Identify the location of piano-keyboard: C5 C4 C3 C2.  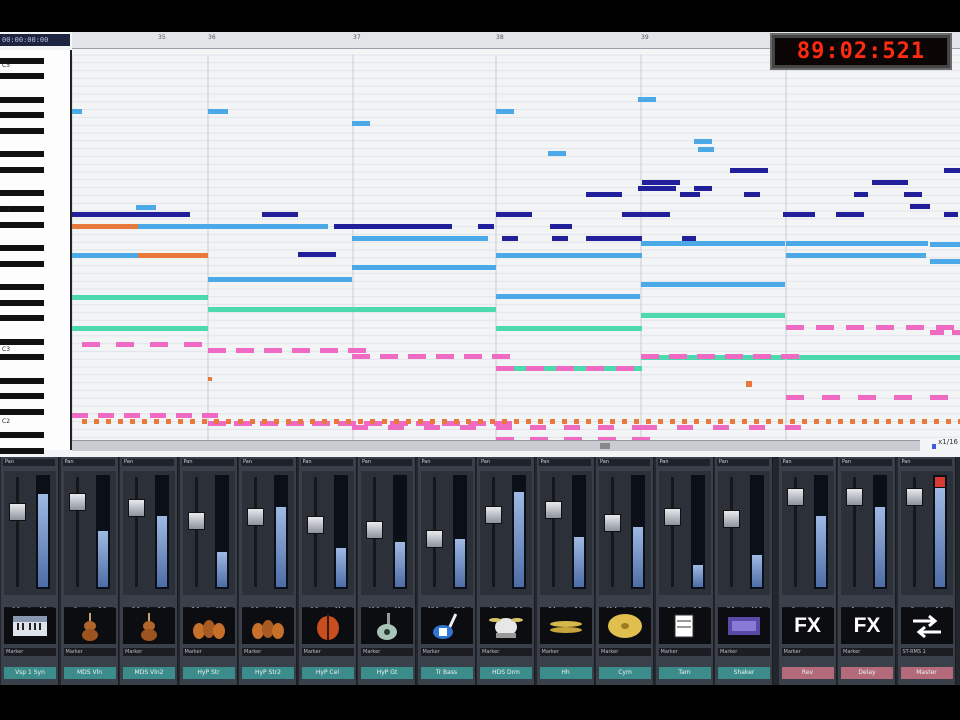
(36, 252).